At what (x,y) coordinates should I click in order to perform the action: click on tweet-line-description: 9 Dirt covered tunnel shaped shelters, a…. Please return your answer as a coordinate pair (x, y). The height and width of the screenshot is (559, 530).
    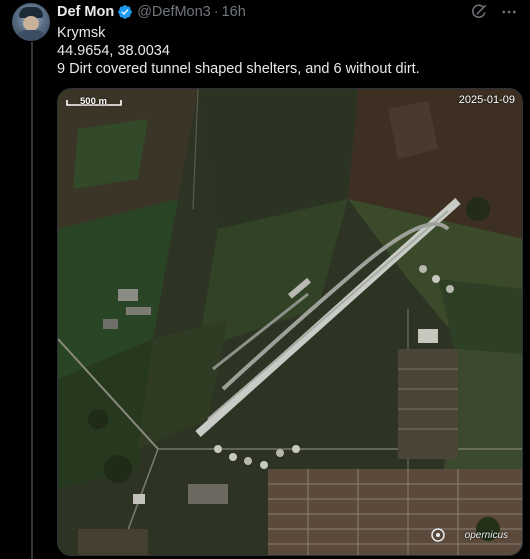
    Looking at the image, I should click on (238, 69).